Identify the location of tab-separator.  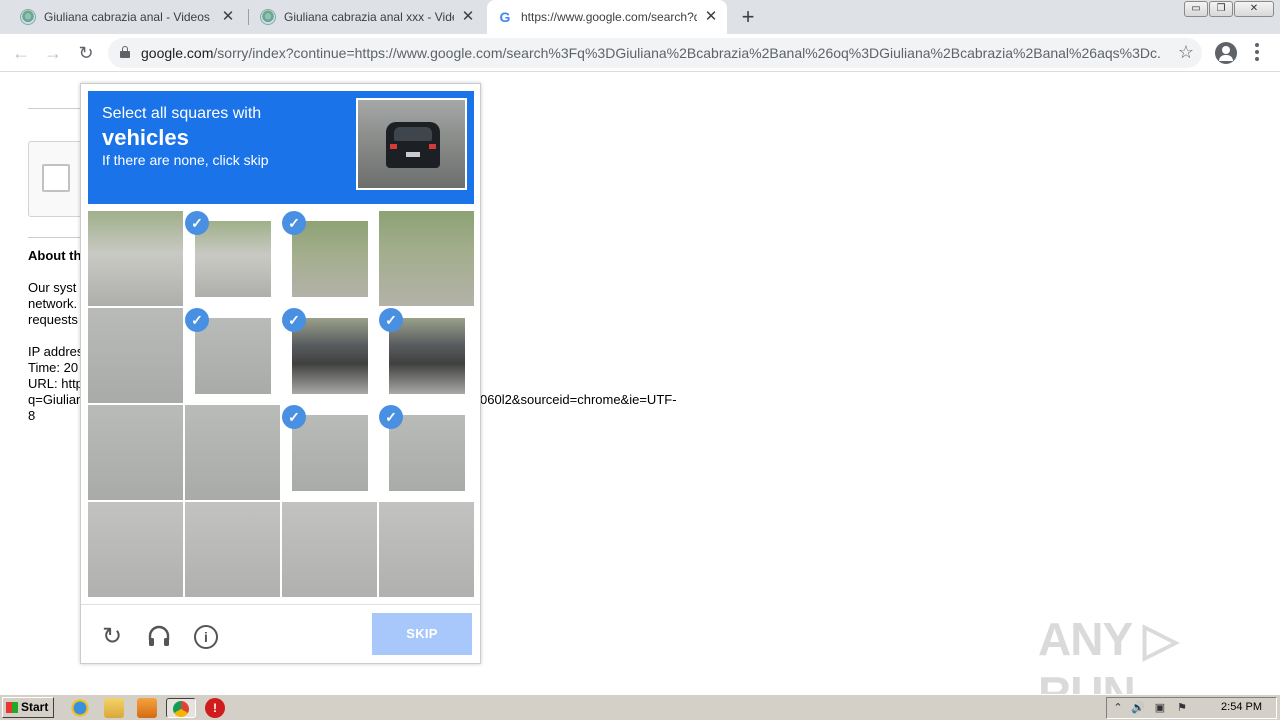
(248, 17).